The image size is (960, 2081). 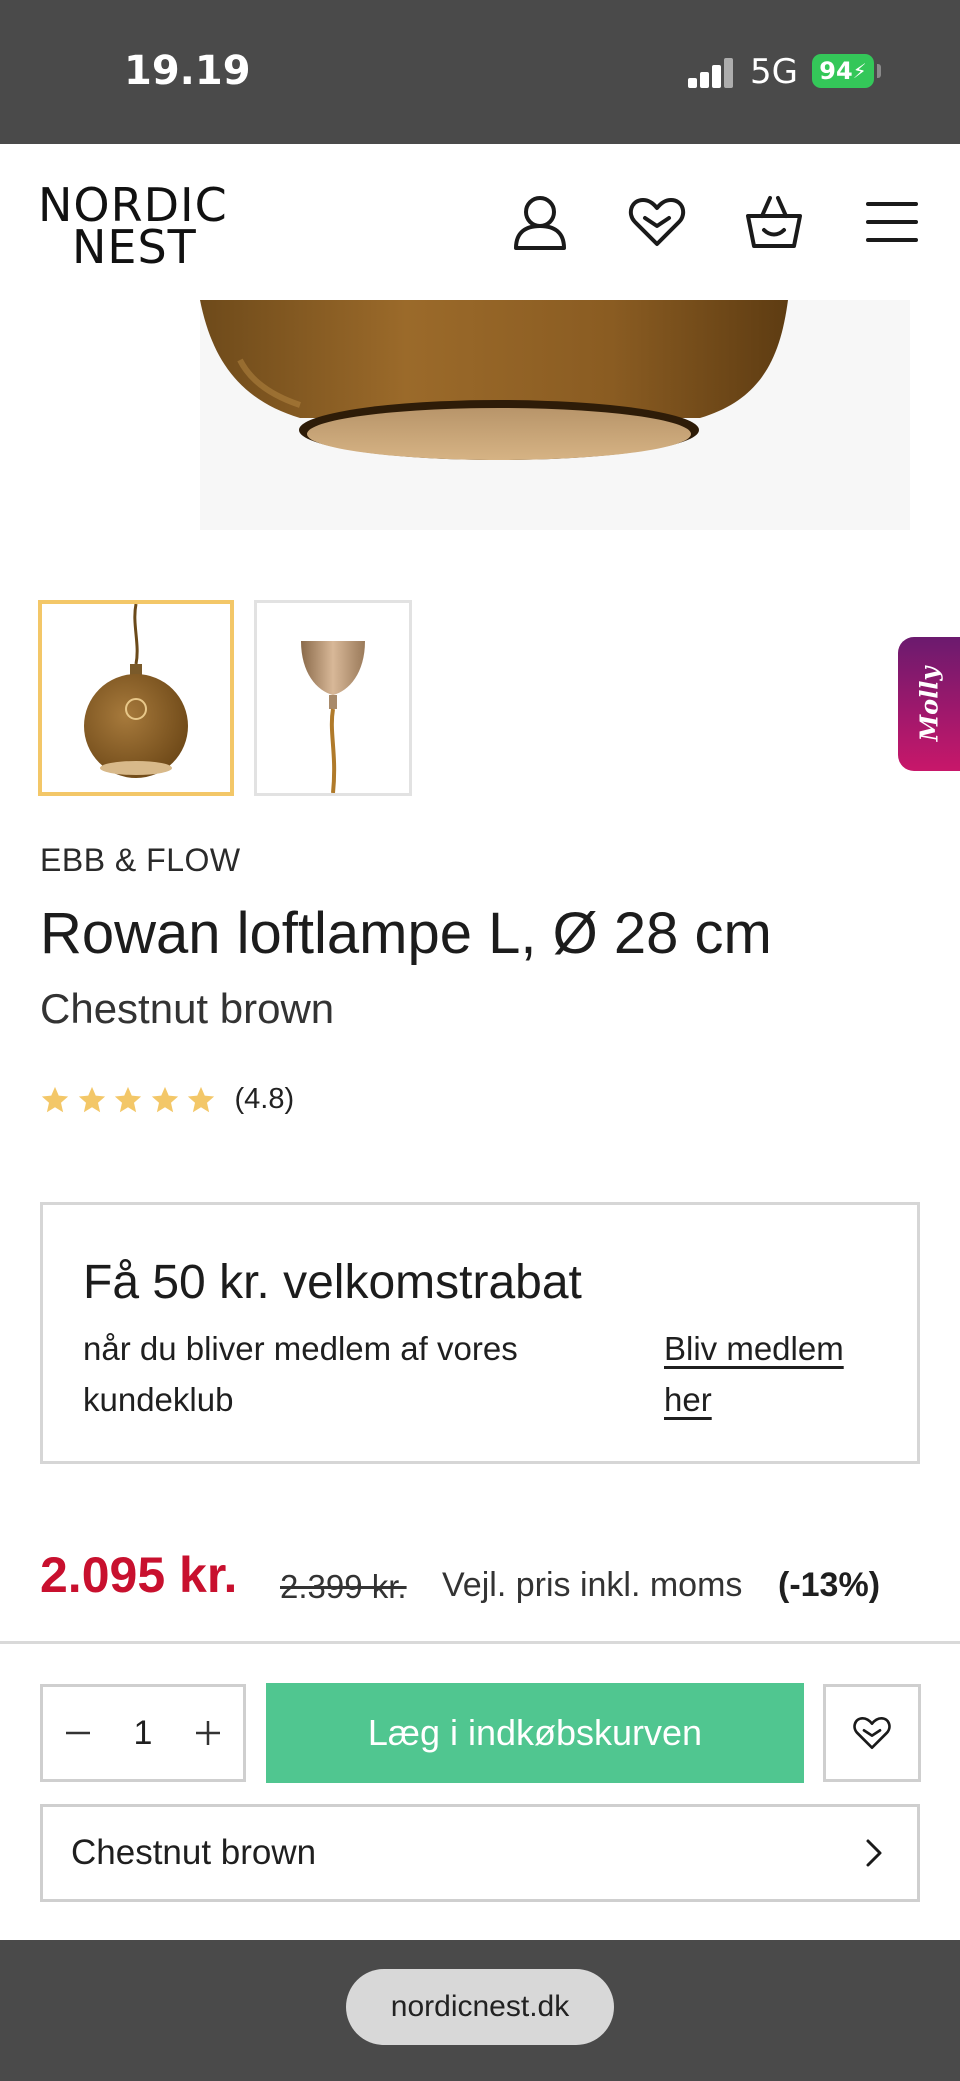 What do you see at coordinates (535, 1733) in the screenshot?
I see `add-to-cart-button: Læg i indkøbskurven` at bounding box center [535, 1733].